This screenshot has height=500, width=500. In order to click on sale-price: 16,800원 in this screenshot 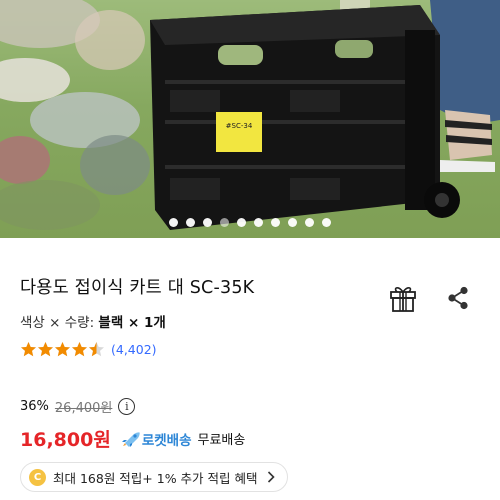, I will do `click(65, 440)`.